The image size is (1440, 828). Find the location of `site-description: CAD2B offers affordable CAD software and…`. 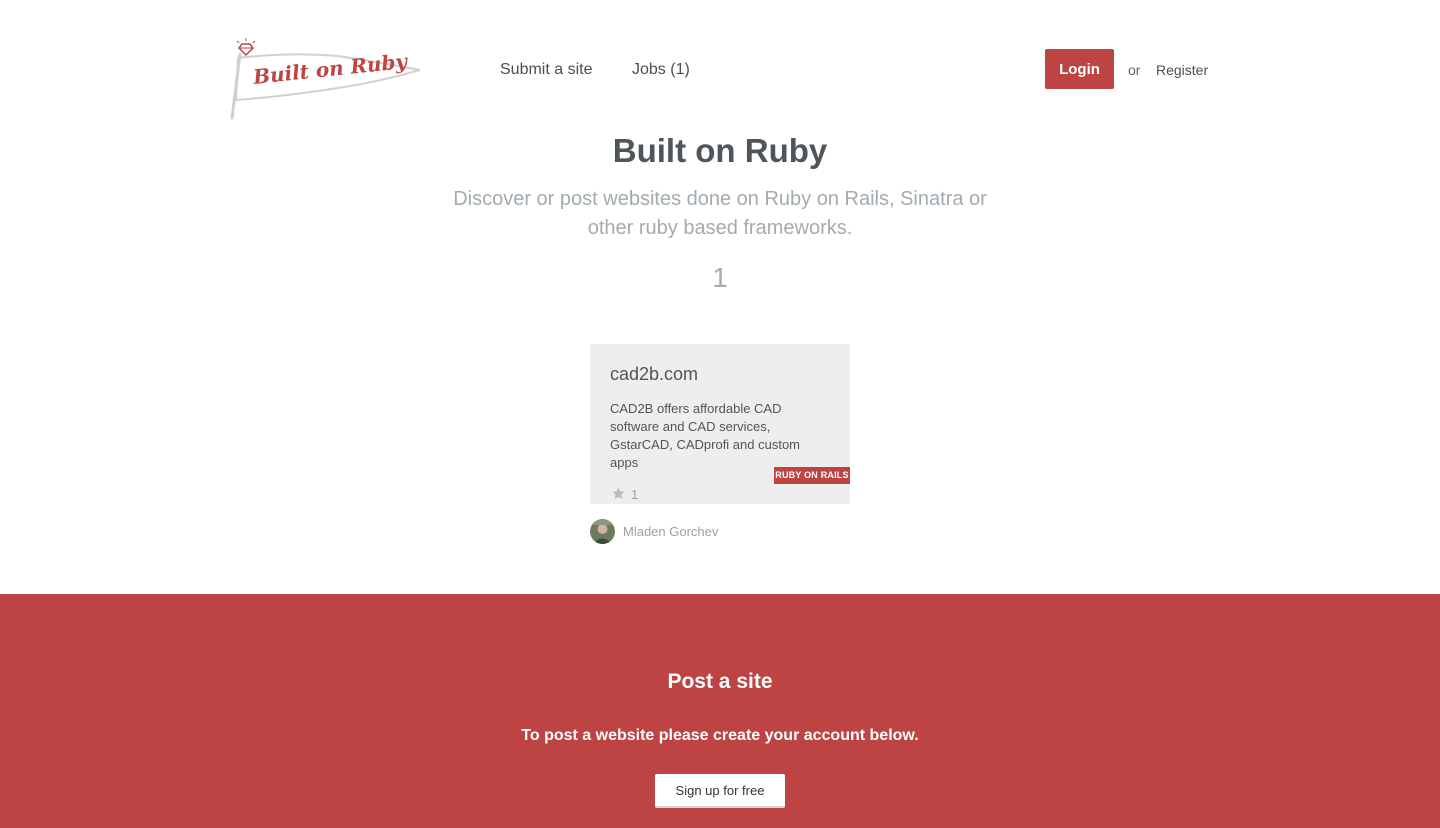

site-description: CAD2B offers affordable CAD software and… is located at coordinates (705, 435).